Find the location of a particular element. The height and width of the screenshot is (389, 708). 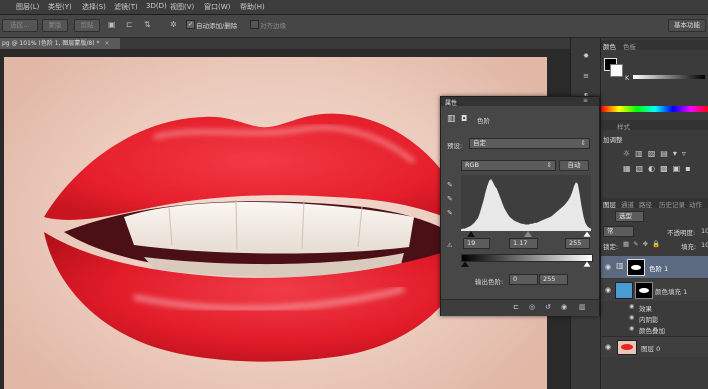

auto-add-erase-checkbox: ✓ is located at coordinates (190, 24).